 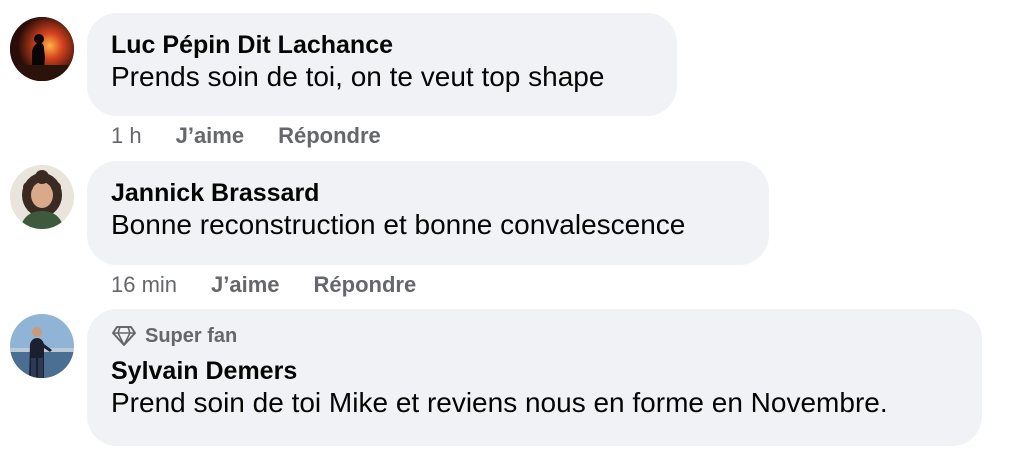 I want to click on comment-time: 1 h, so click(x=126, y=136).